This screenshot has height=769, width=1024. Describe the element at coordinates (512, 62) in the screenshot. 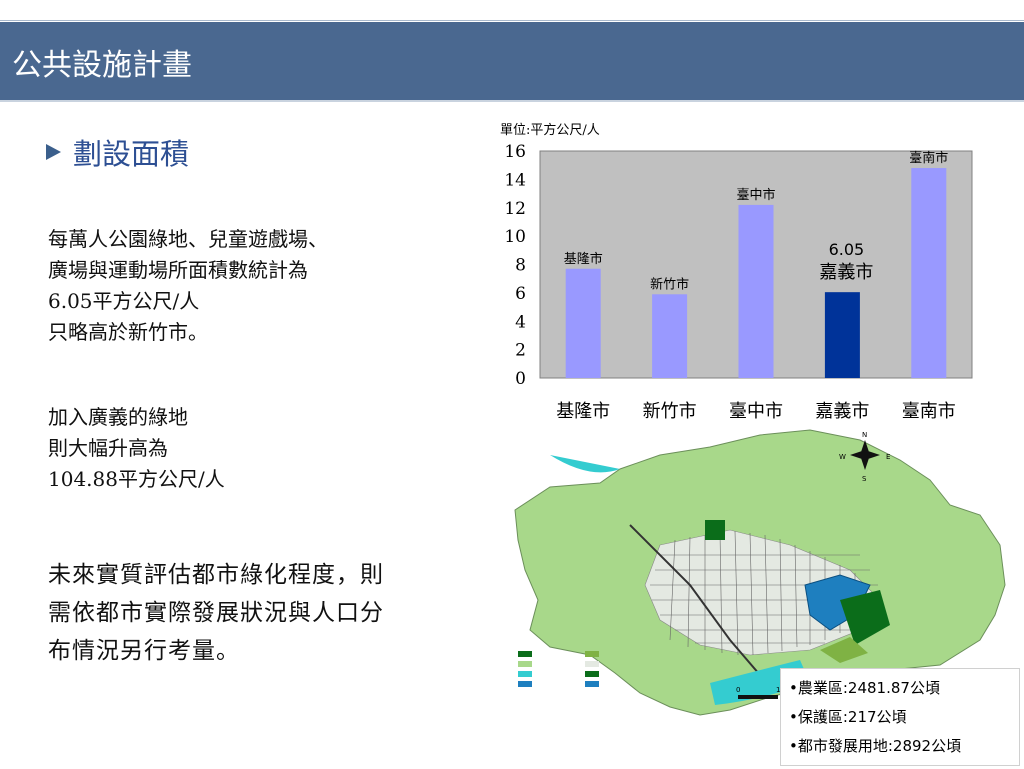

I see `header-bar: 公共設施計畫` at that location.